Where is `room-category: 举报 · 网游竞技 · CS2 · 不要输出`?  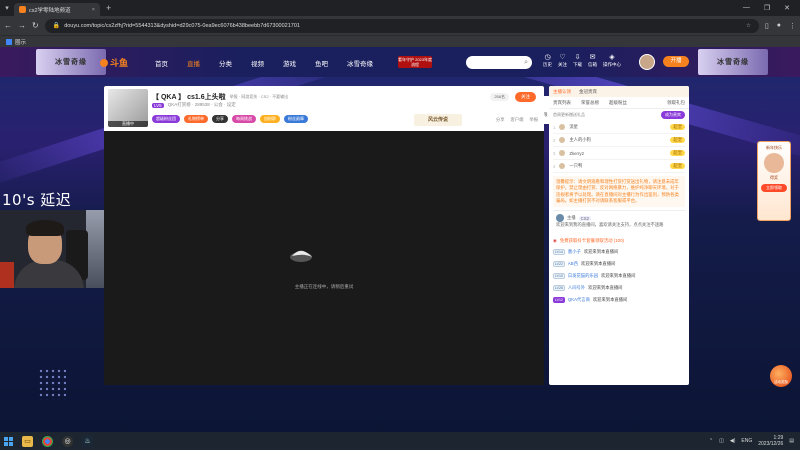
room-category: 举报 · 网游竞技 · CS2 · 不要输出 is located at coordinates (259, 97).